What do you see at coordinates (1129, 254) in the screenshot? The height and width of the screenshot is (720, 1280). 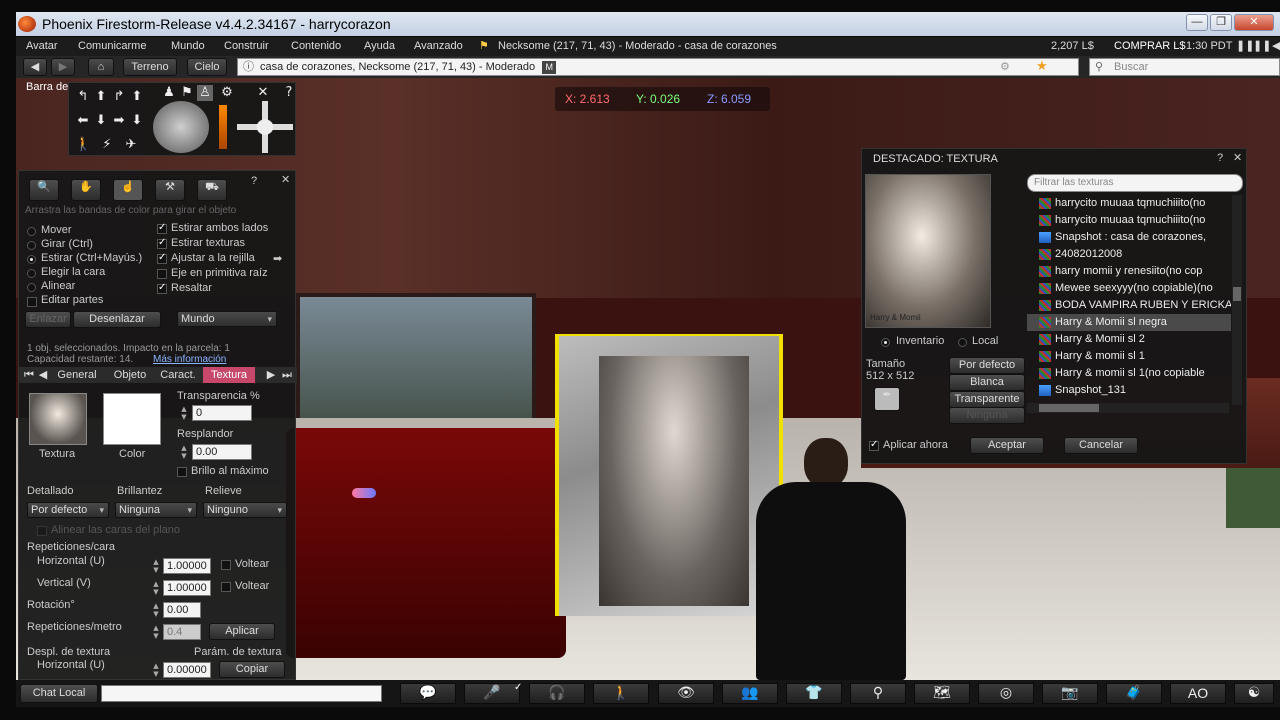 I see `inventory-texture-item: 24082012008` at bounding box center [1129, 254].